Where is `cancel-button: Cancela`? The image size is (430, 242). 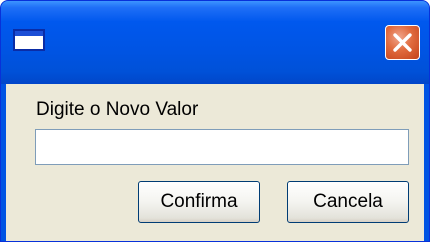
cancel-button: Cancela is located at coordinates (348, 202).